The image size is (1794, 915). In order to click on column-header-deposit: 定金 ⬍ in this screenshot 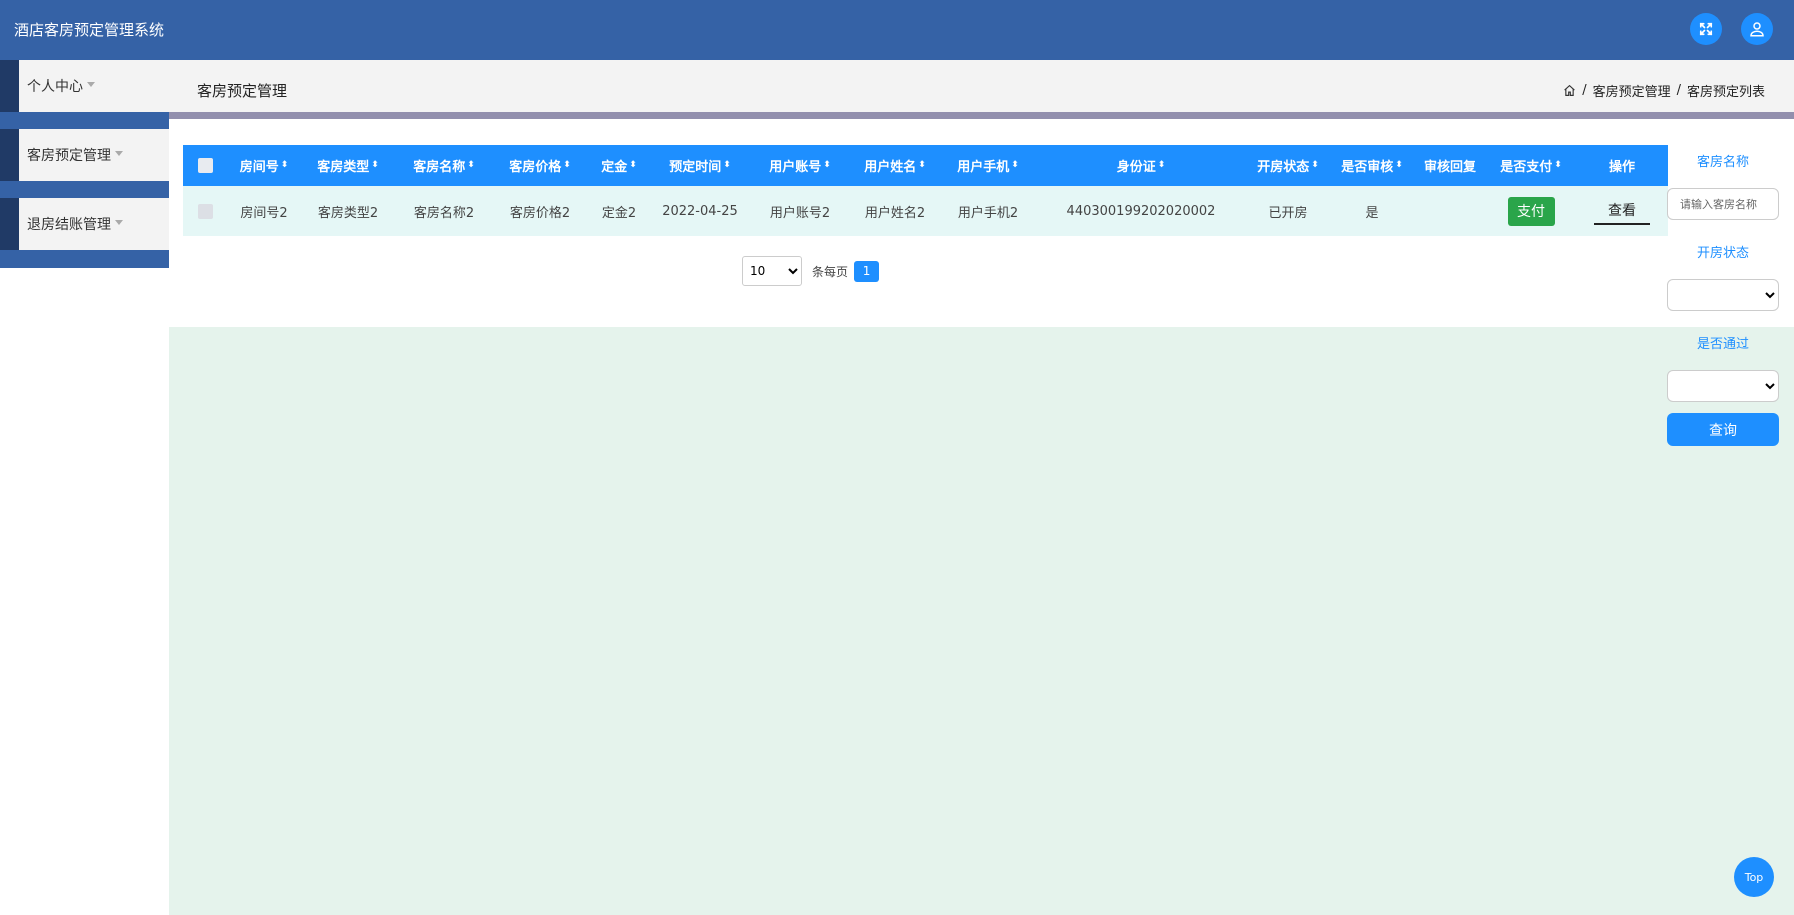, I will do `click(619, 165)`.